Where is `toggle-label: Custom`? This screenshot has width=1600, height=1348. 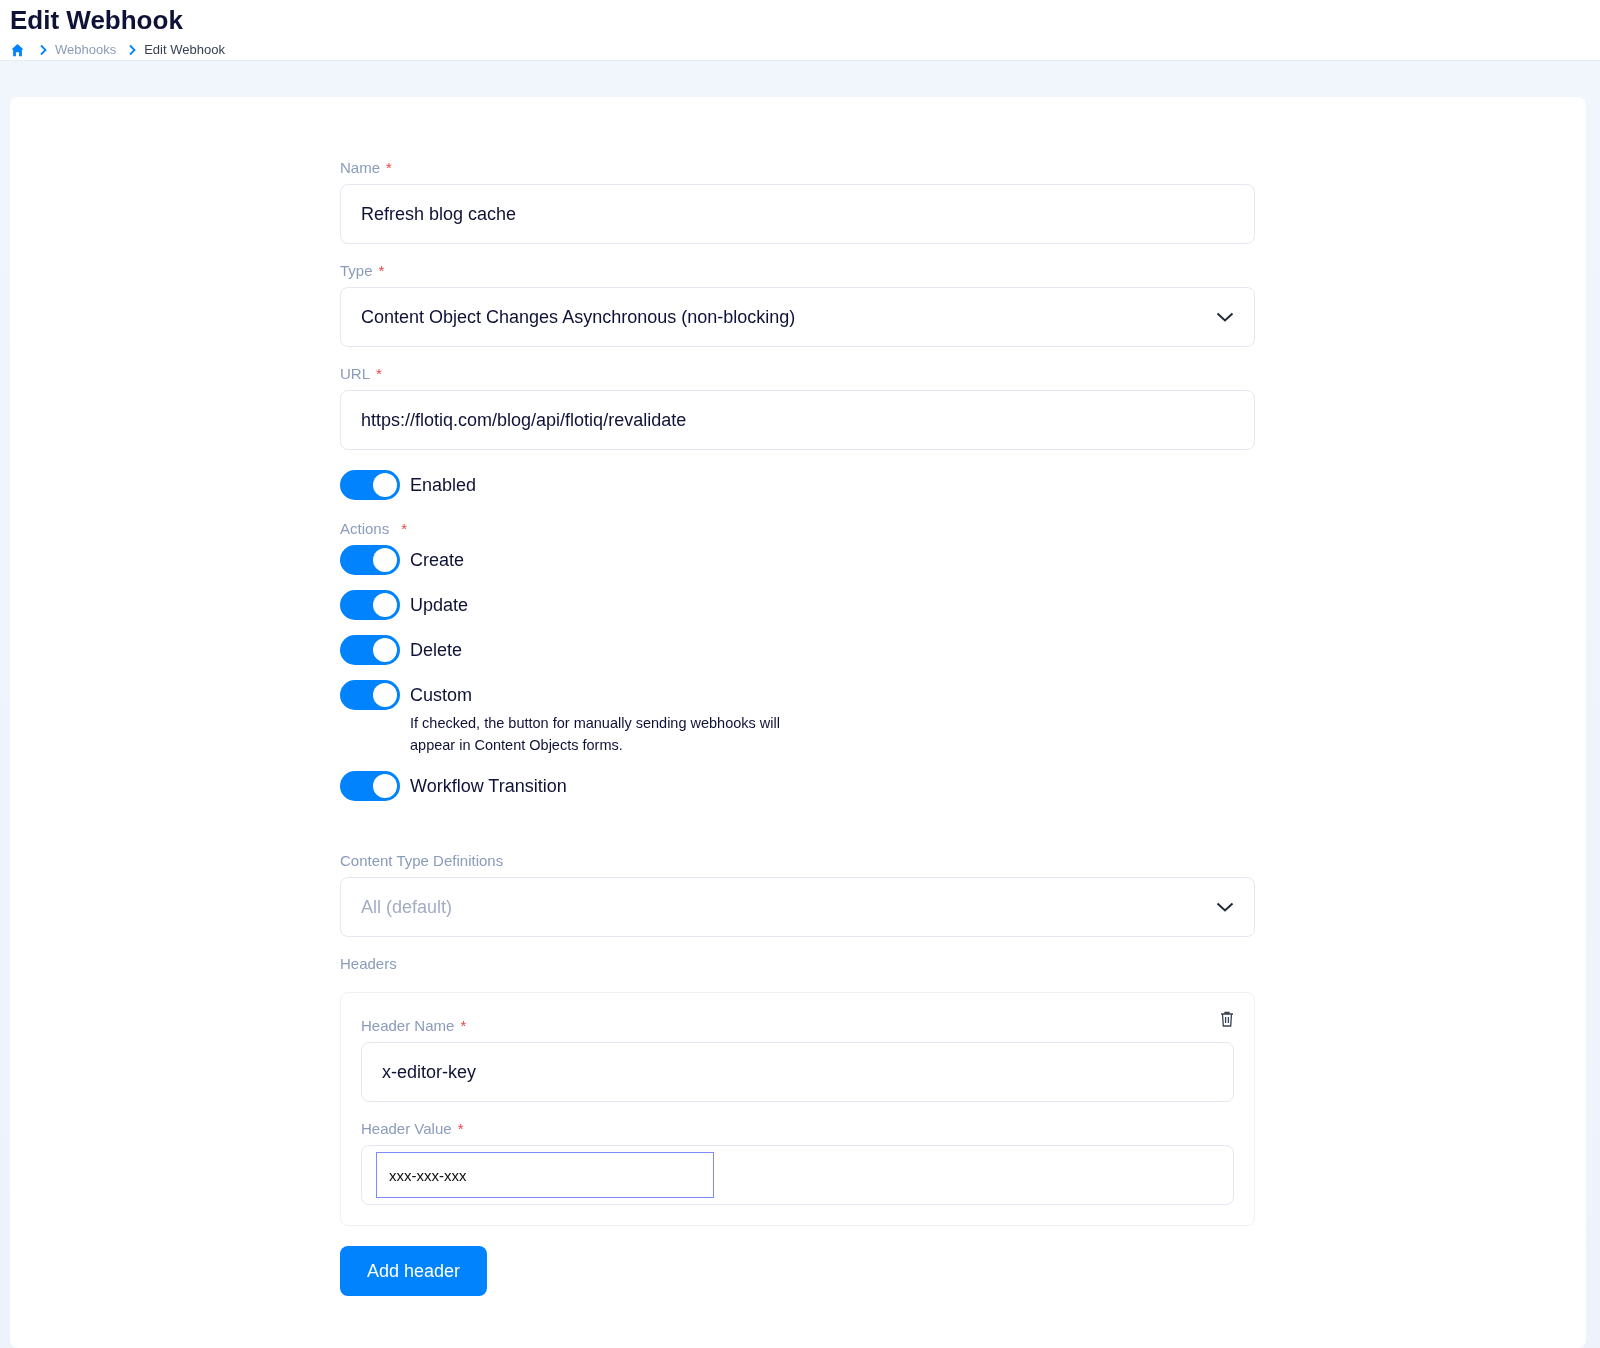
toggle-label: Custom is located at coordinates (441, 695).